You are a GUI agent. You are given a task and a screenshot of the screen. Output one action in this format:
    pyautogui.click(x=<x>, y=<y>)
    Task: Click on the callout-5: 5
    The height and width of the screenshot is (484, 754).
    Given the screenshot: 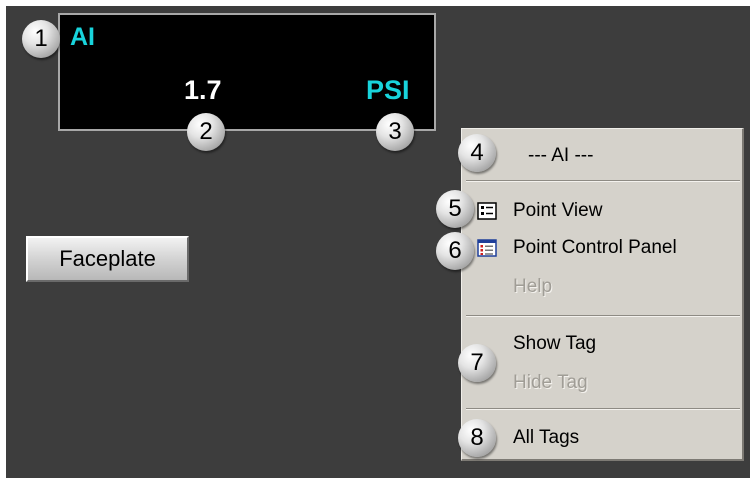 What is the action you would take?
    pyautogui.click(x=455, y=209)
    